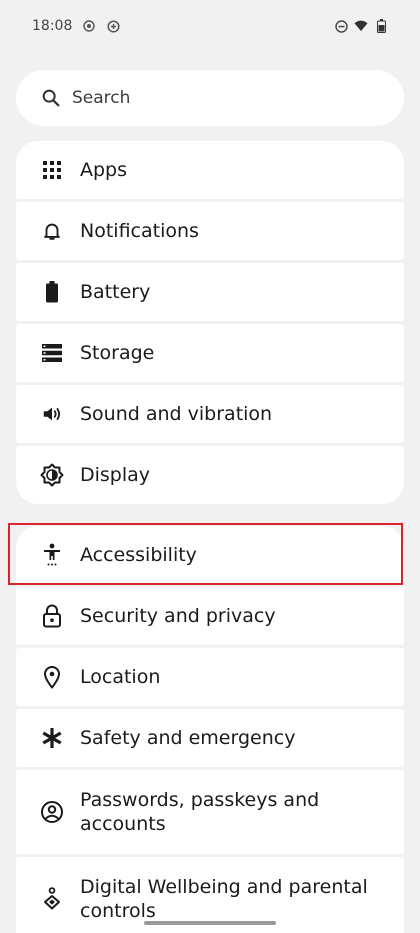 The height and width of the screenshot is (933, 420). What do you see at coordinates (52, 616) in the screenshot?
I see `lock-icon` at bounding box center [52, 616].